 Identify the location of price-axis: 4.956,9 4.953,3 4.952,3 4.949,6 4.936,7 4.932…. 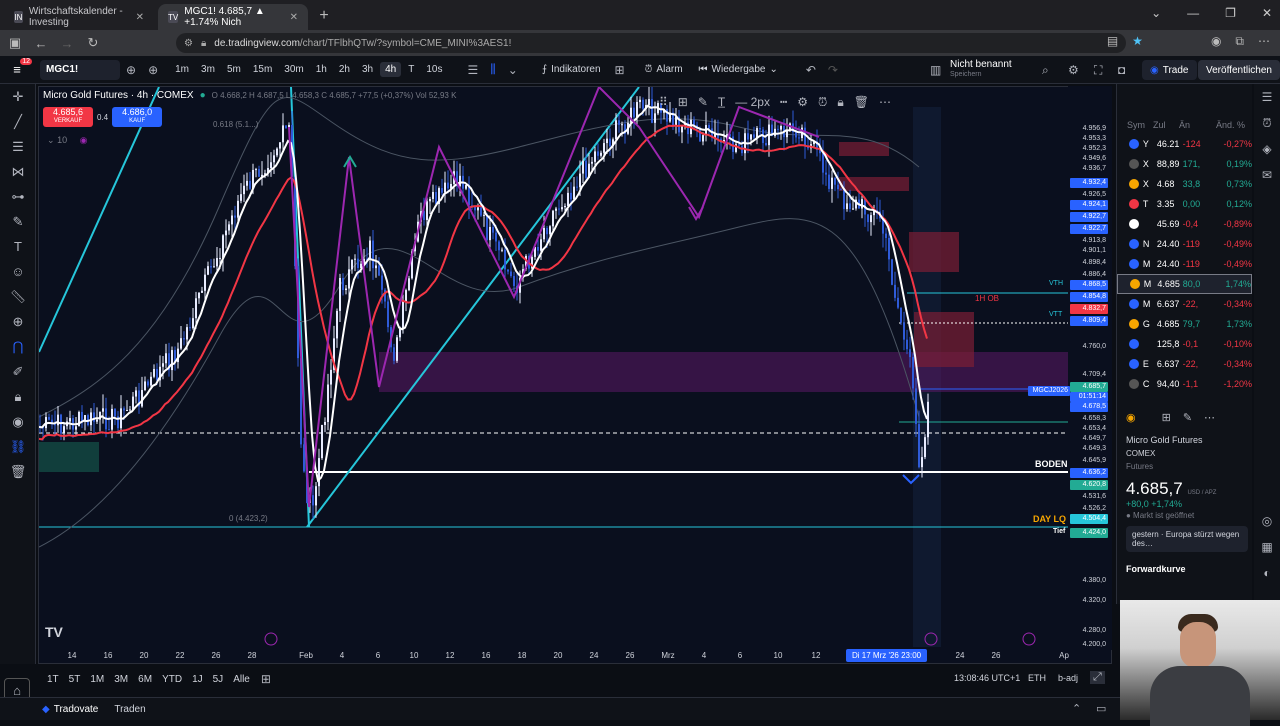
(1070, 368).